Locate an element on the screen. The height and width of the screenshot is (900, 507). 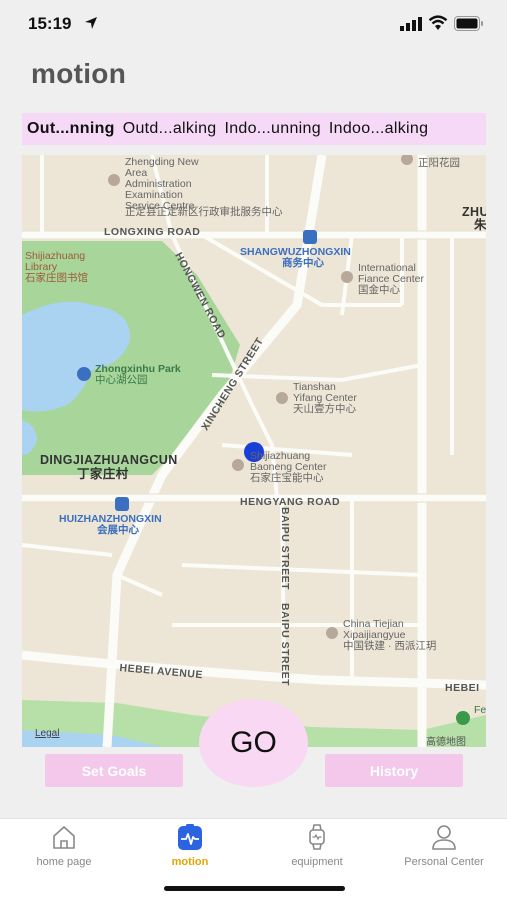
watch-icon is located at coordinates (317, 837).